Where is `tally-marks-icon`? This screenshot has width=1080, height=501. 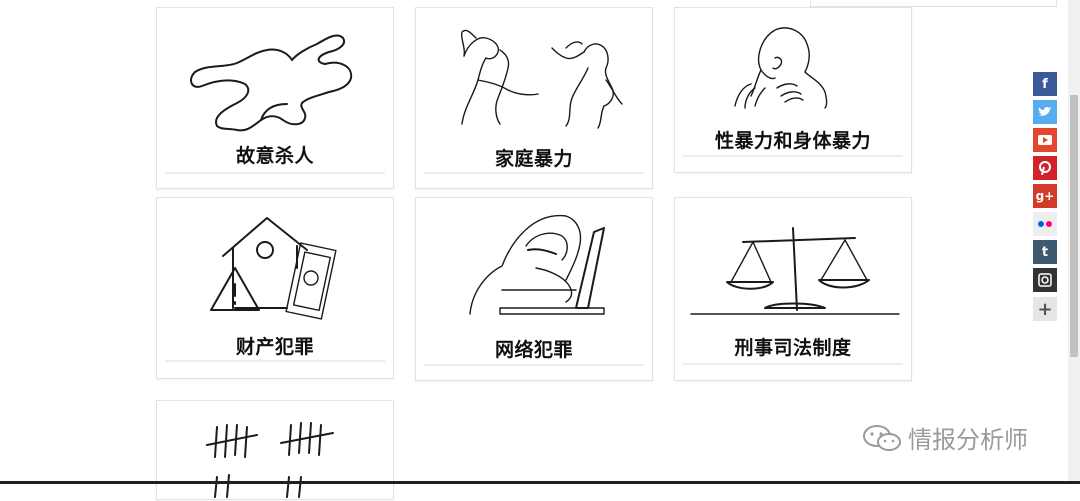
tally-marks-icon is located at coordinates (270, 460).